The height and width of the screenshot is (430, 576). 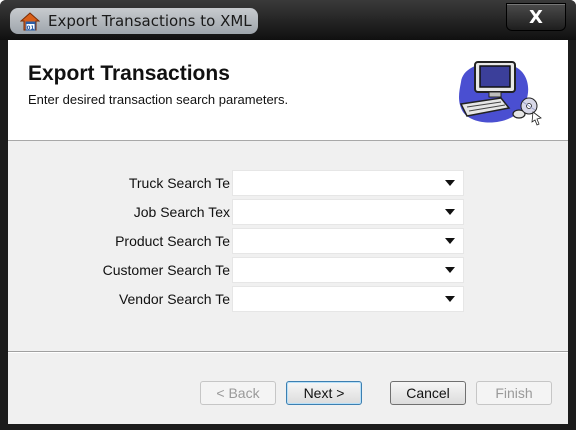 I want to click on product-search-combobox, so click(x=348, y=241).